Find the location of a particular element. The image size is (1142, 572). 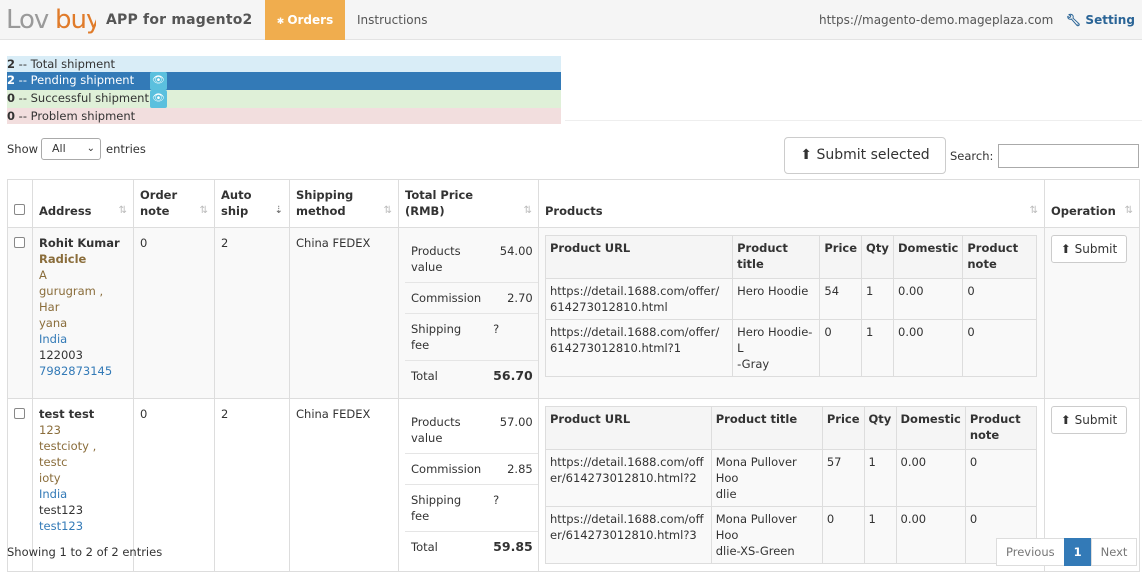

products-header: Products ⇅ is located at coordinates (791, 203).